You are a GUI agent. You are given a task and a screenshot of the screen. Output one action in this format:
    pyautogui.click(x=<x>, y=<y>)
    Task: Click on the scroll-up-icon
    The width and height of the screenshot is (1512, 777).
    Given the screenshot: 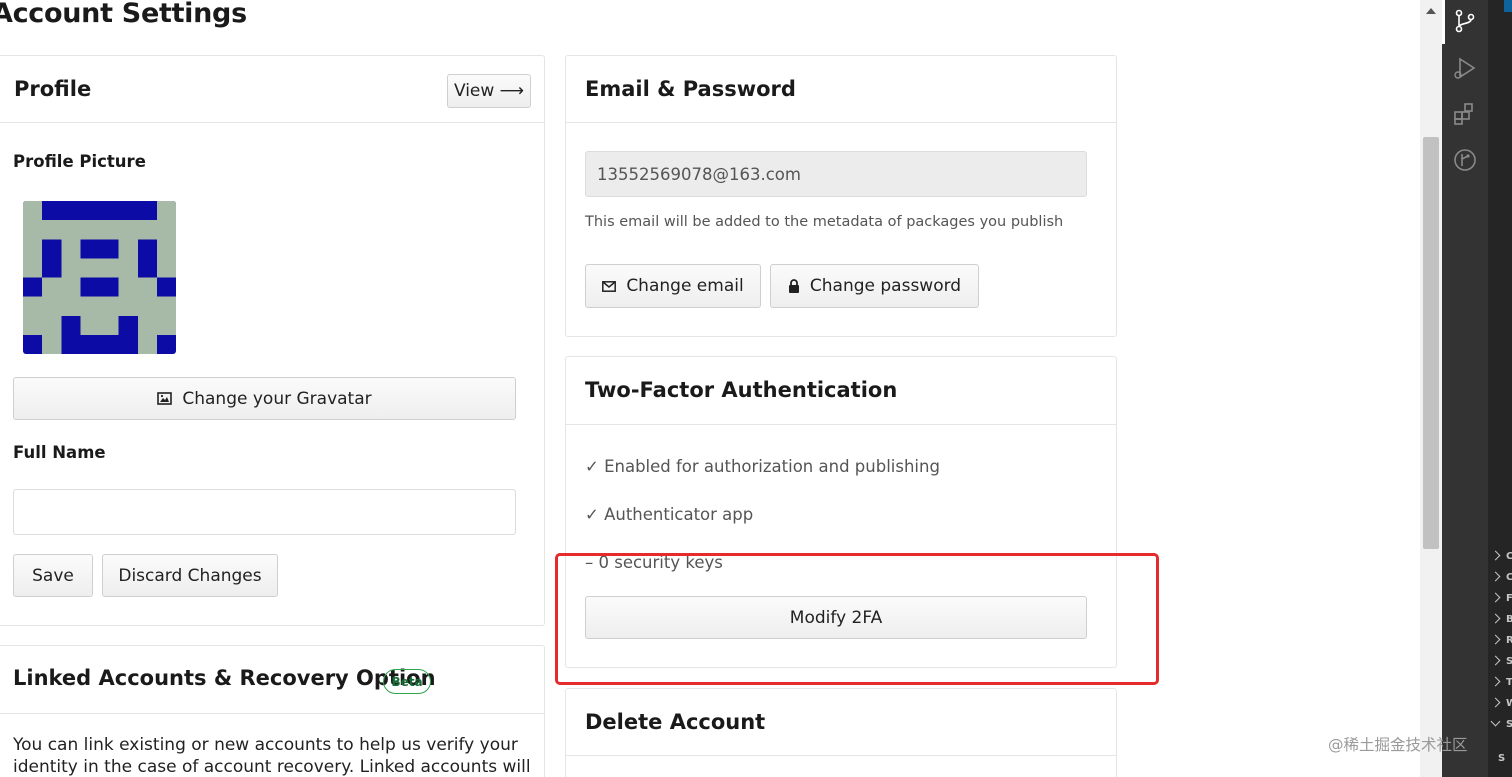 What is the action you would take?
    pyautogui.click(x=1431, y=11)
    